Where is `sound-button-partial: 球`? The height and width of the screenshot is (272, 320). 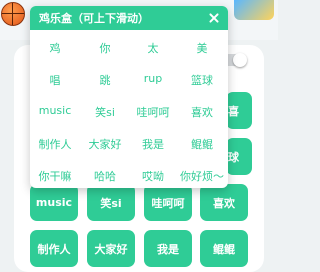
sound-button-partial: 球 is located at coordinates (239, 156).